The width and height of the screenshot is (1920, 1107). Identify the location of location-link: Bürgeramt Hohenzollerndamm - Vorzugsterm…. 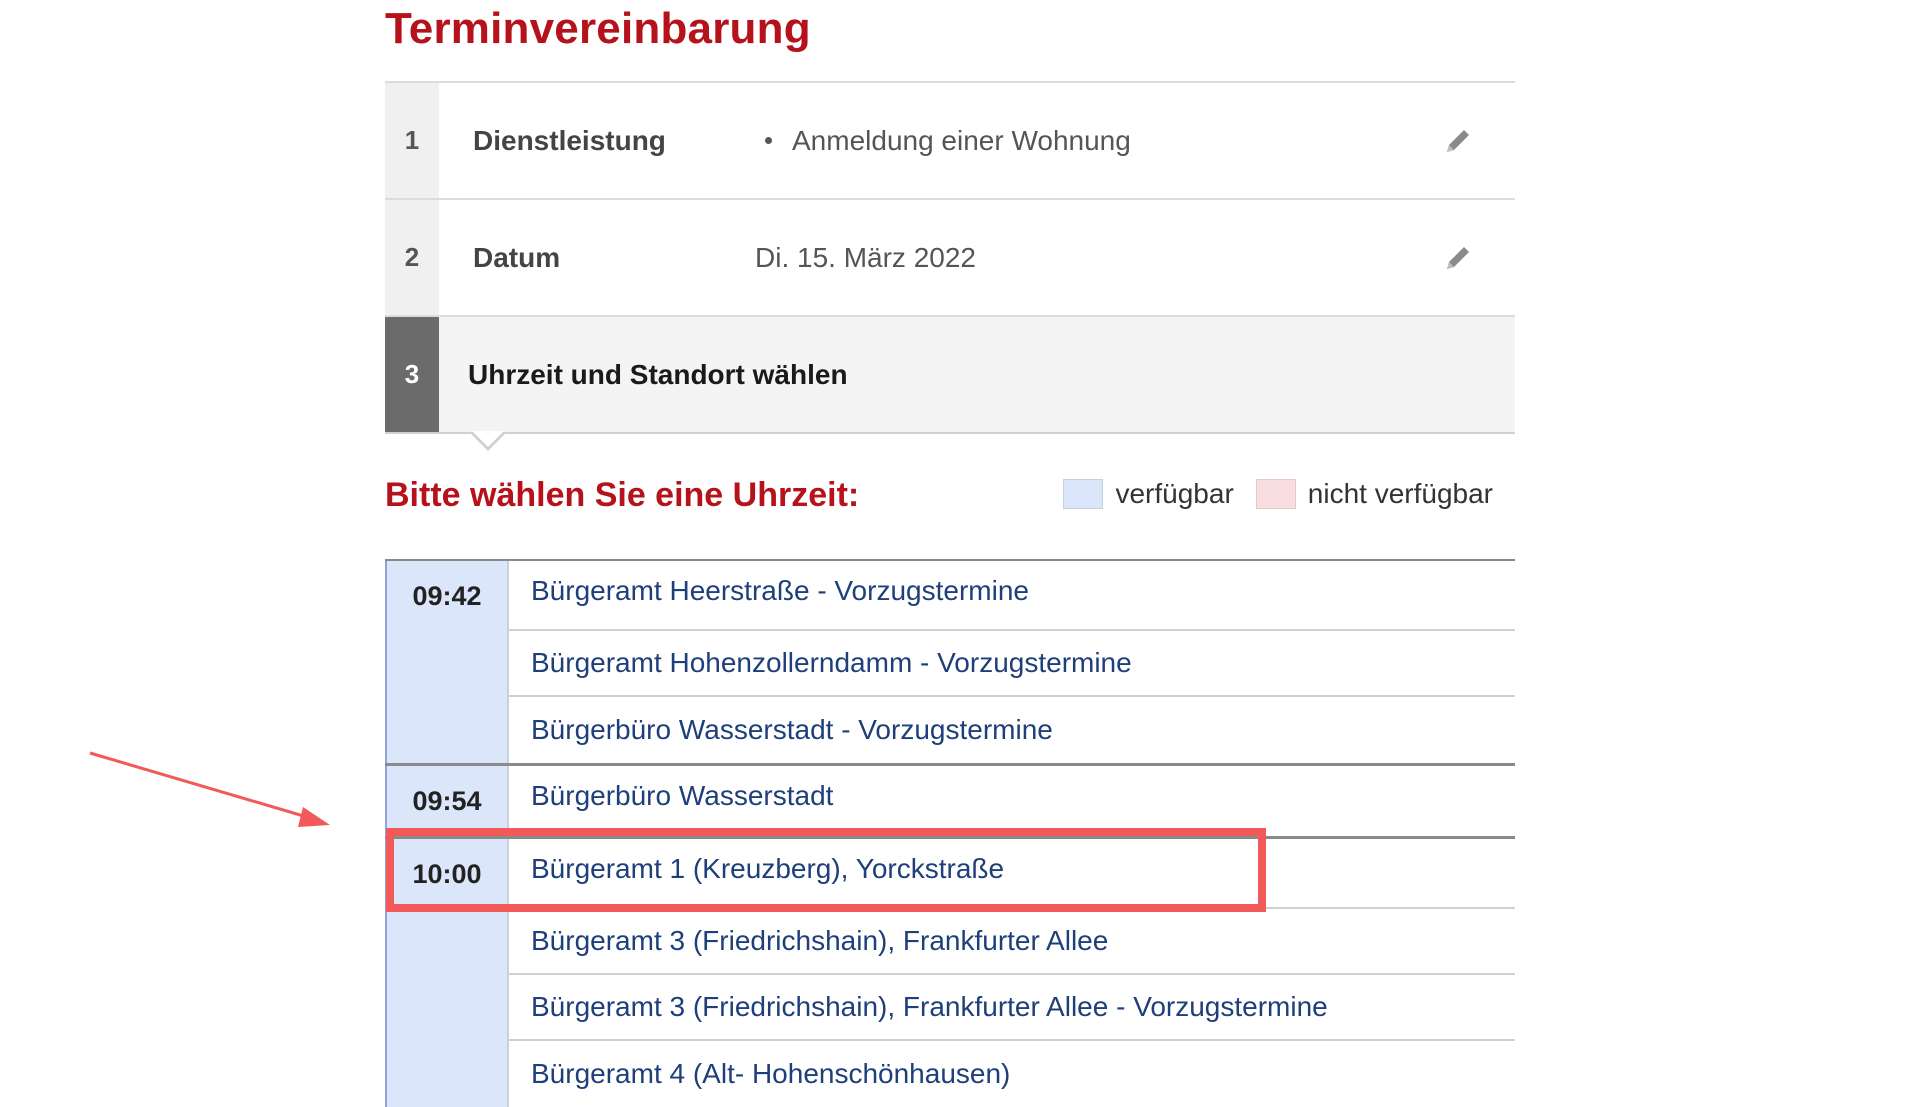
(1012, 664).